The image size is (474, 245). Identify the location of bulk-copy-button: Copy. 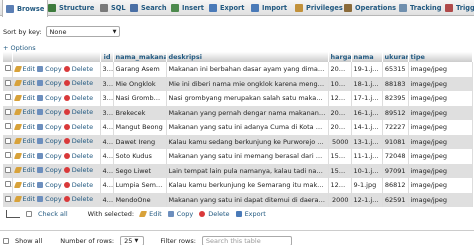
(180, 214).